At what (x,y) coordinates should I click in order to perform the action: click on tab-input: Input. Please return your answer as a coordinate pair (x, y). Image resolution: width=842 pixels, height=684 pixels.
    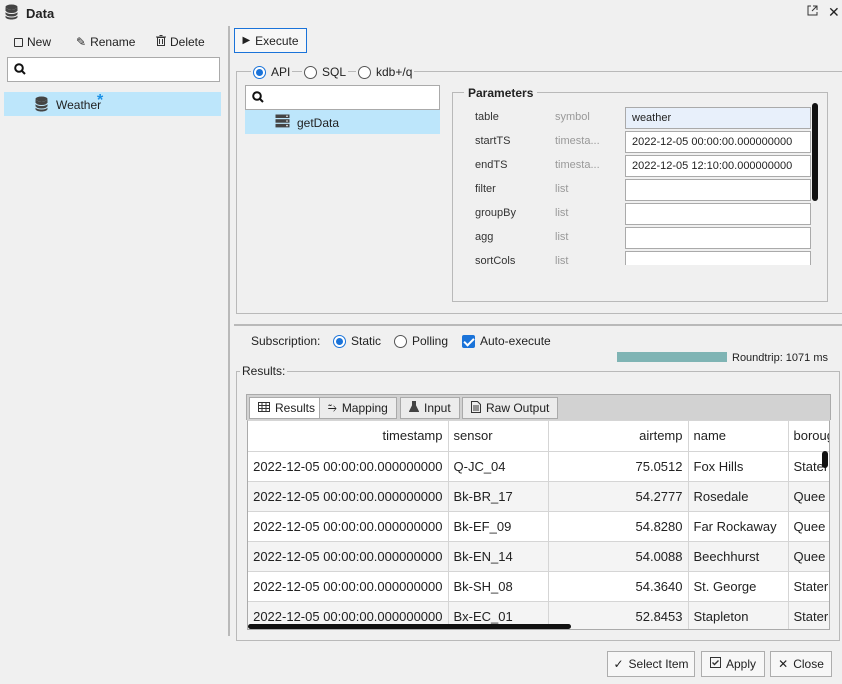
    Looking at the image, I should click on (430, 408).